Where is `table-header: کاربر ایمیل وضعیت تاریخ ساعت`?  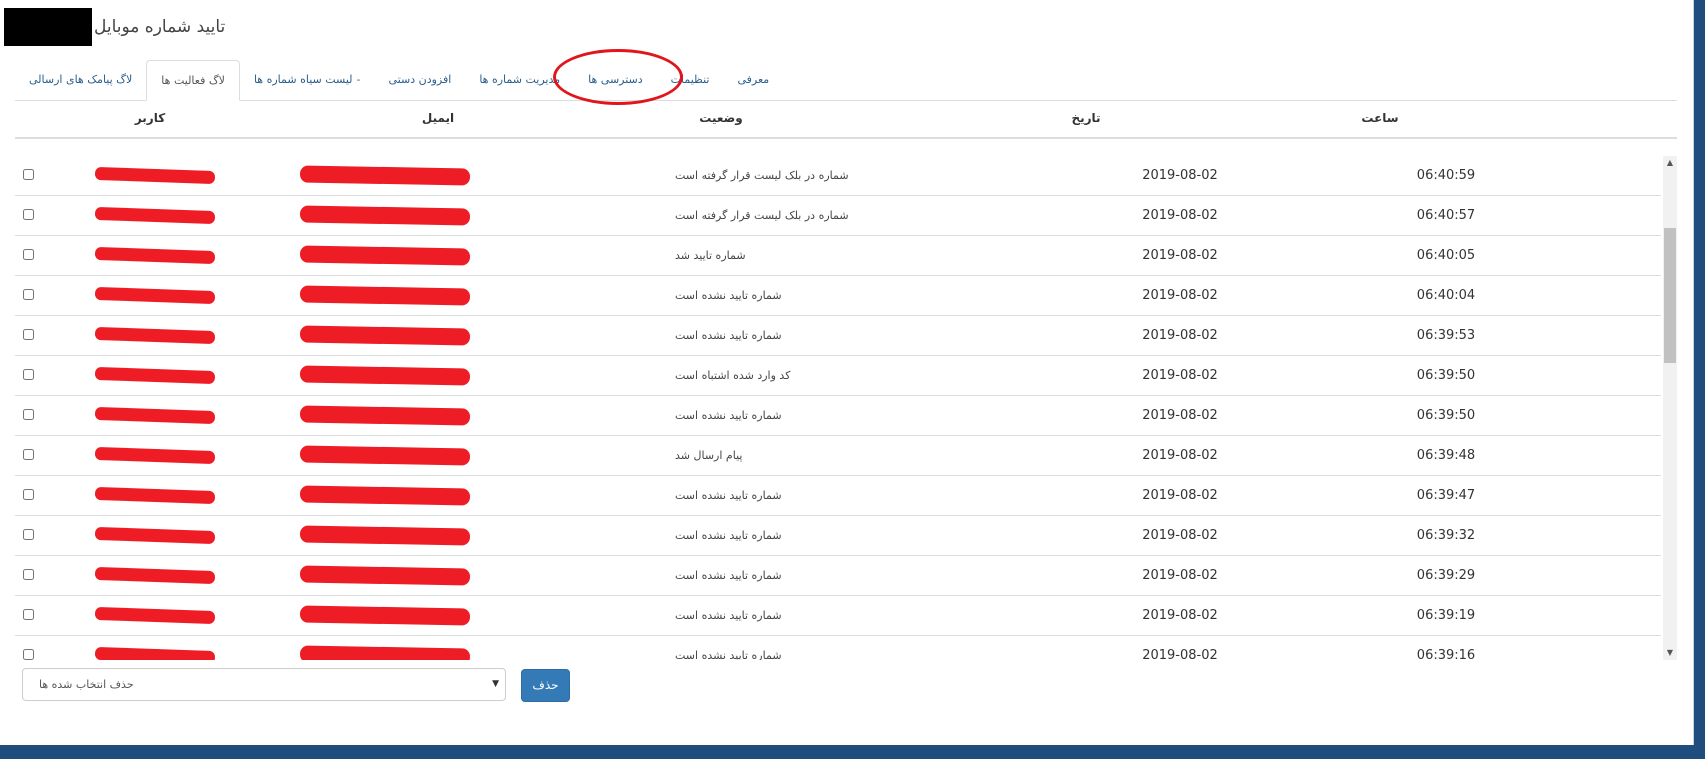
table-header: کاربر ایمیل وضعیت تاریخ ساعت is located at coordinates (846, 119).